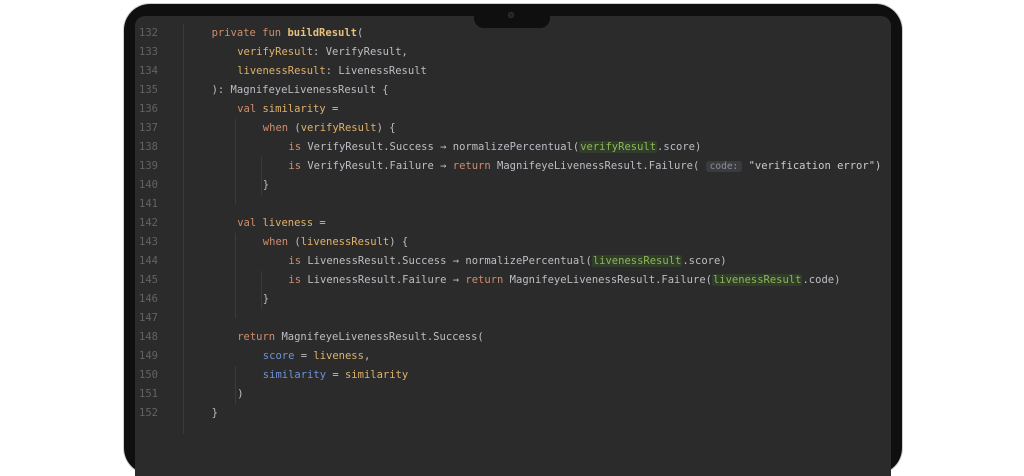  I want to click on code-token: liveness, so click(338, 356).